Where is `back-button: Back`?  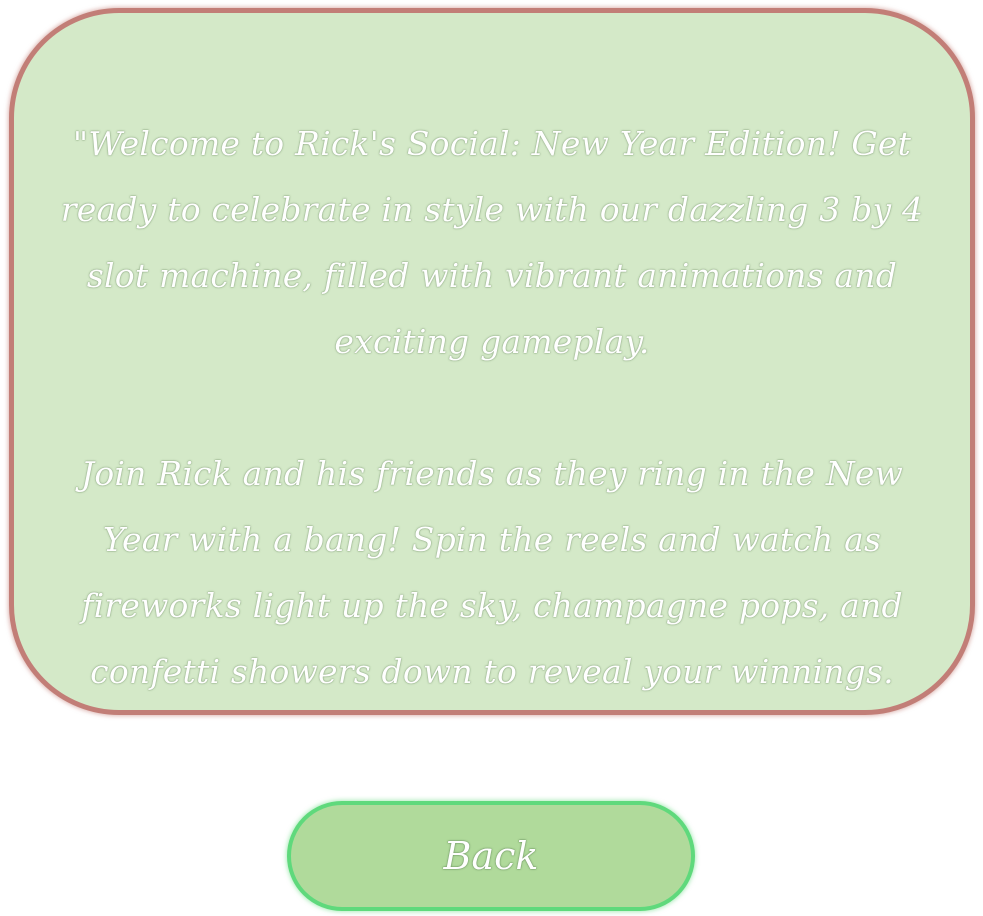 back-button: Back is located at coordinates (491, 856).